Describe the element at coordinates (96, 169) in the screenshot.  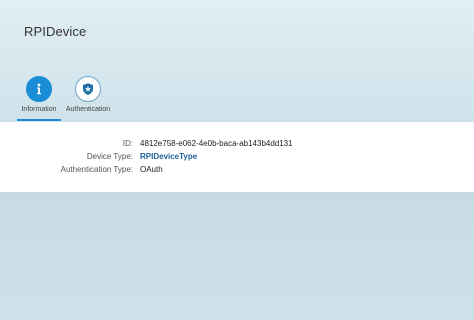
I see `auth-type-label: Authentication Type:` at that location.